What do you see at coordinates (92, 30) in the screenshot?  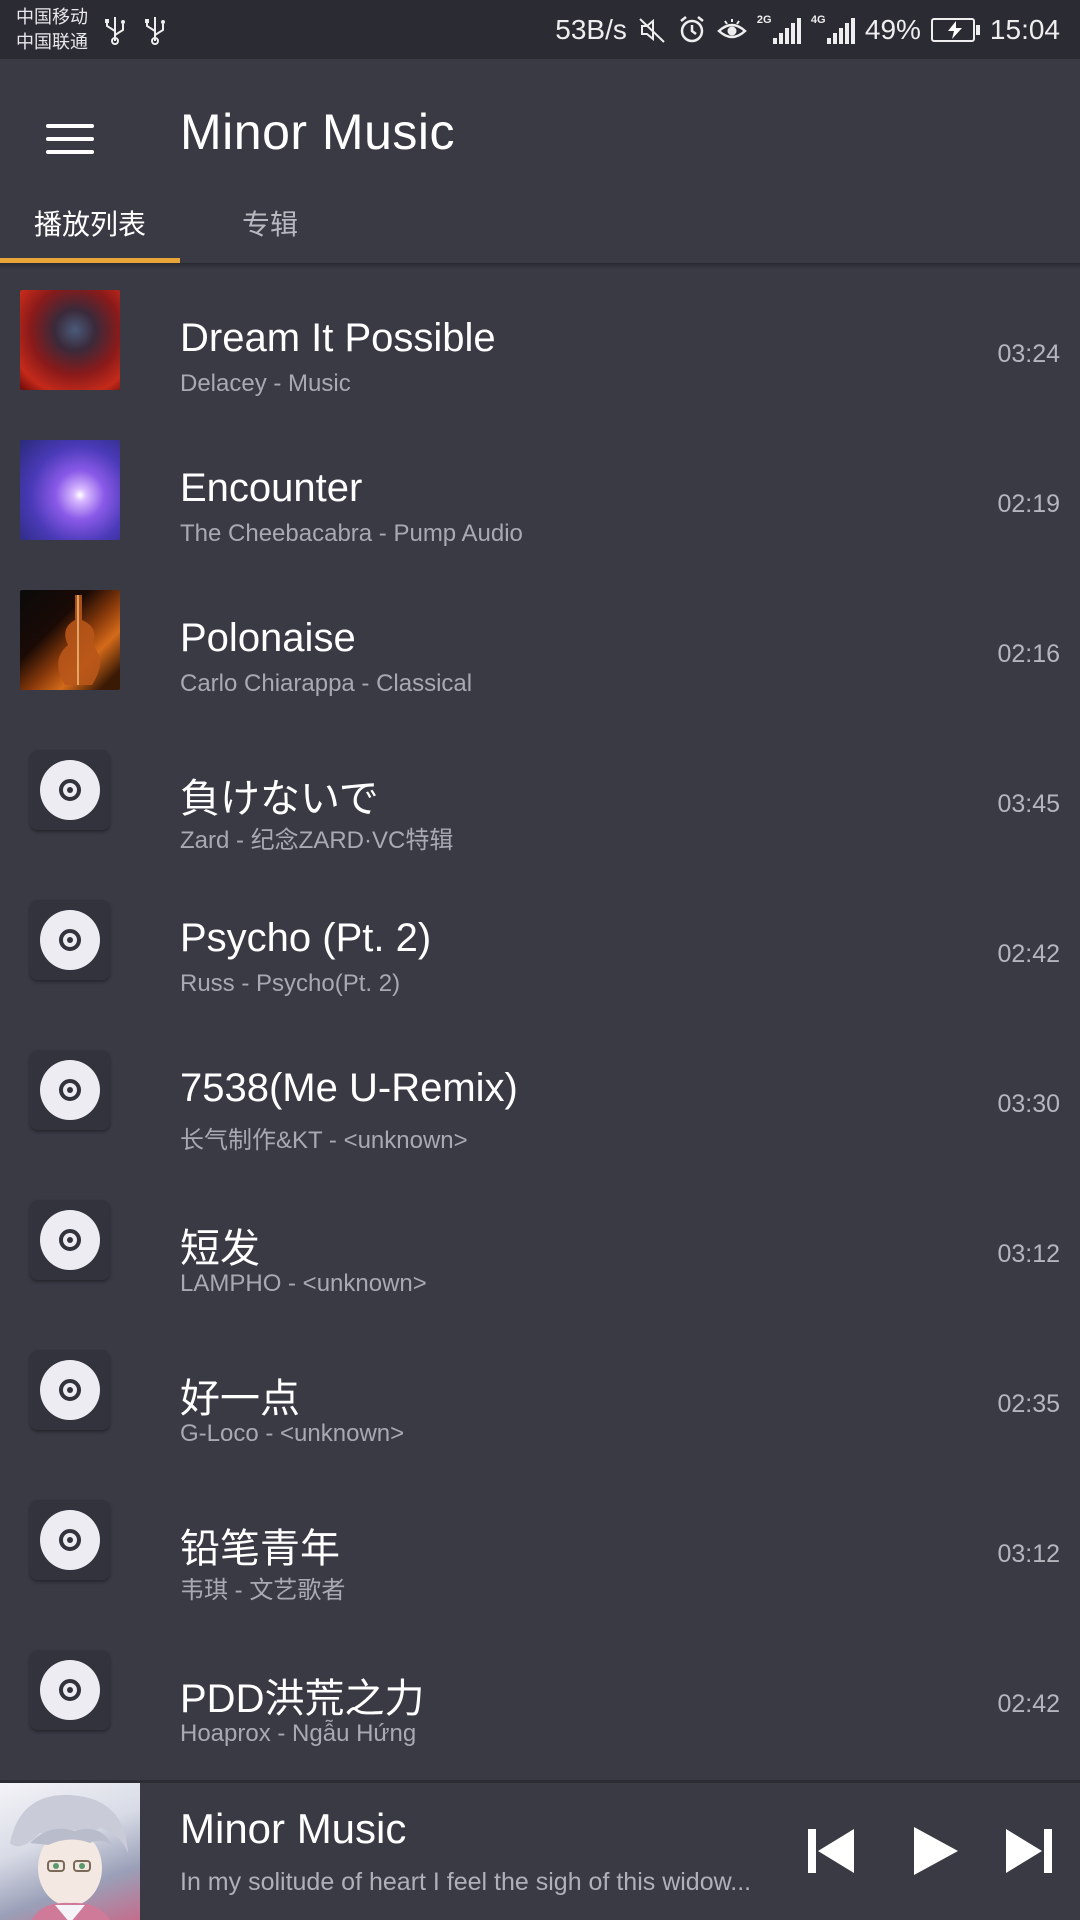 I see `status-left: 中国移动 中国联通` at bounding box center [92, 30].